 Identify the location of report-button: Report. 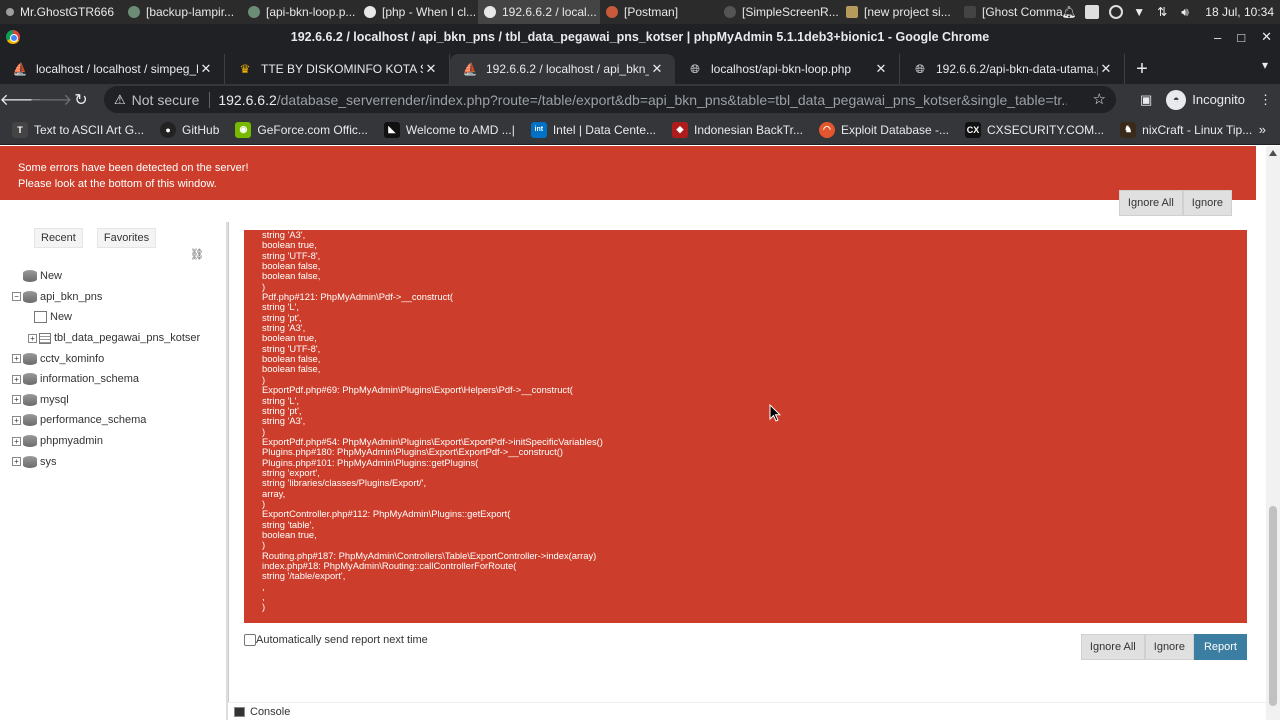
(1220, 647).